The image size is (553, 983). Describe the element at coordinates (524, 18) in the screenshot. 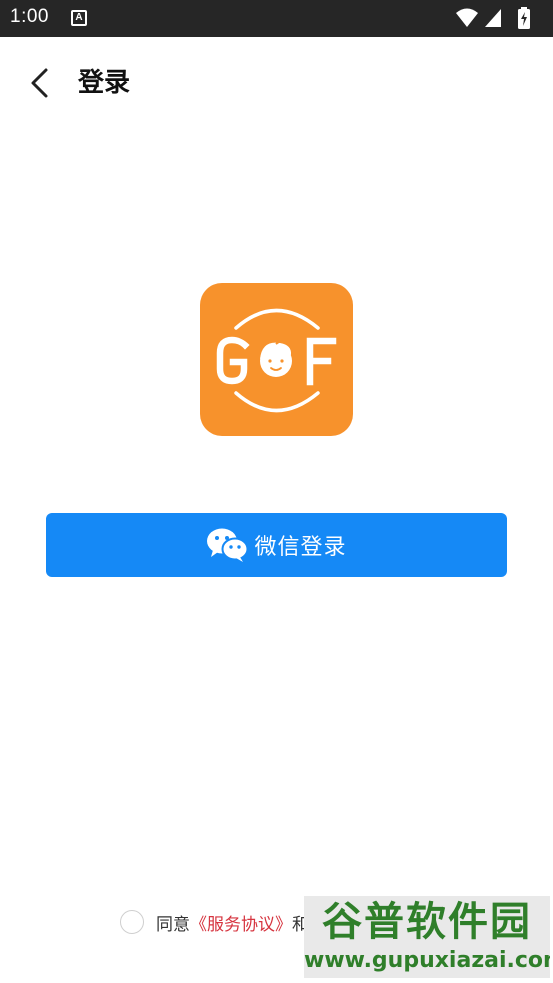

I see `battery-charging-icon` at that location.